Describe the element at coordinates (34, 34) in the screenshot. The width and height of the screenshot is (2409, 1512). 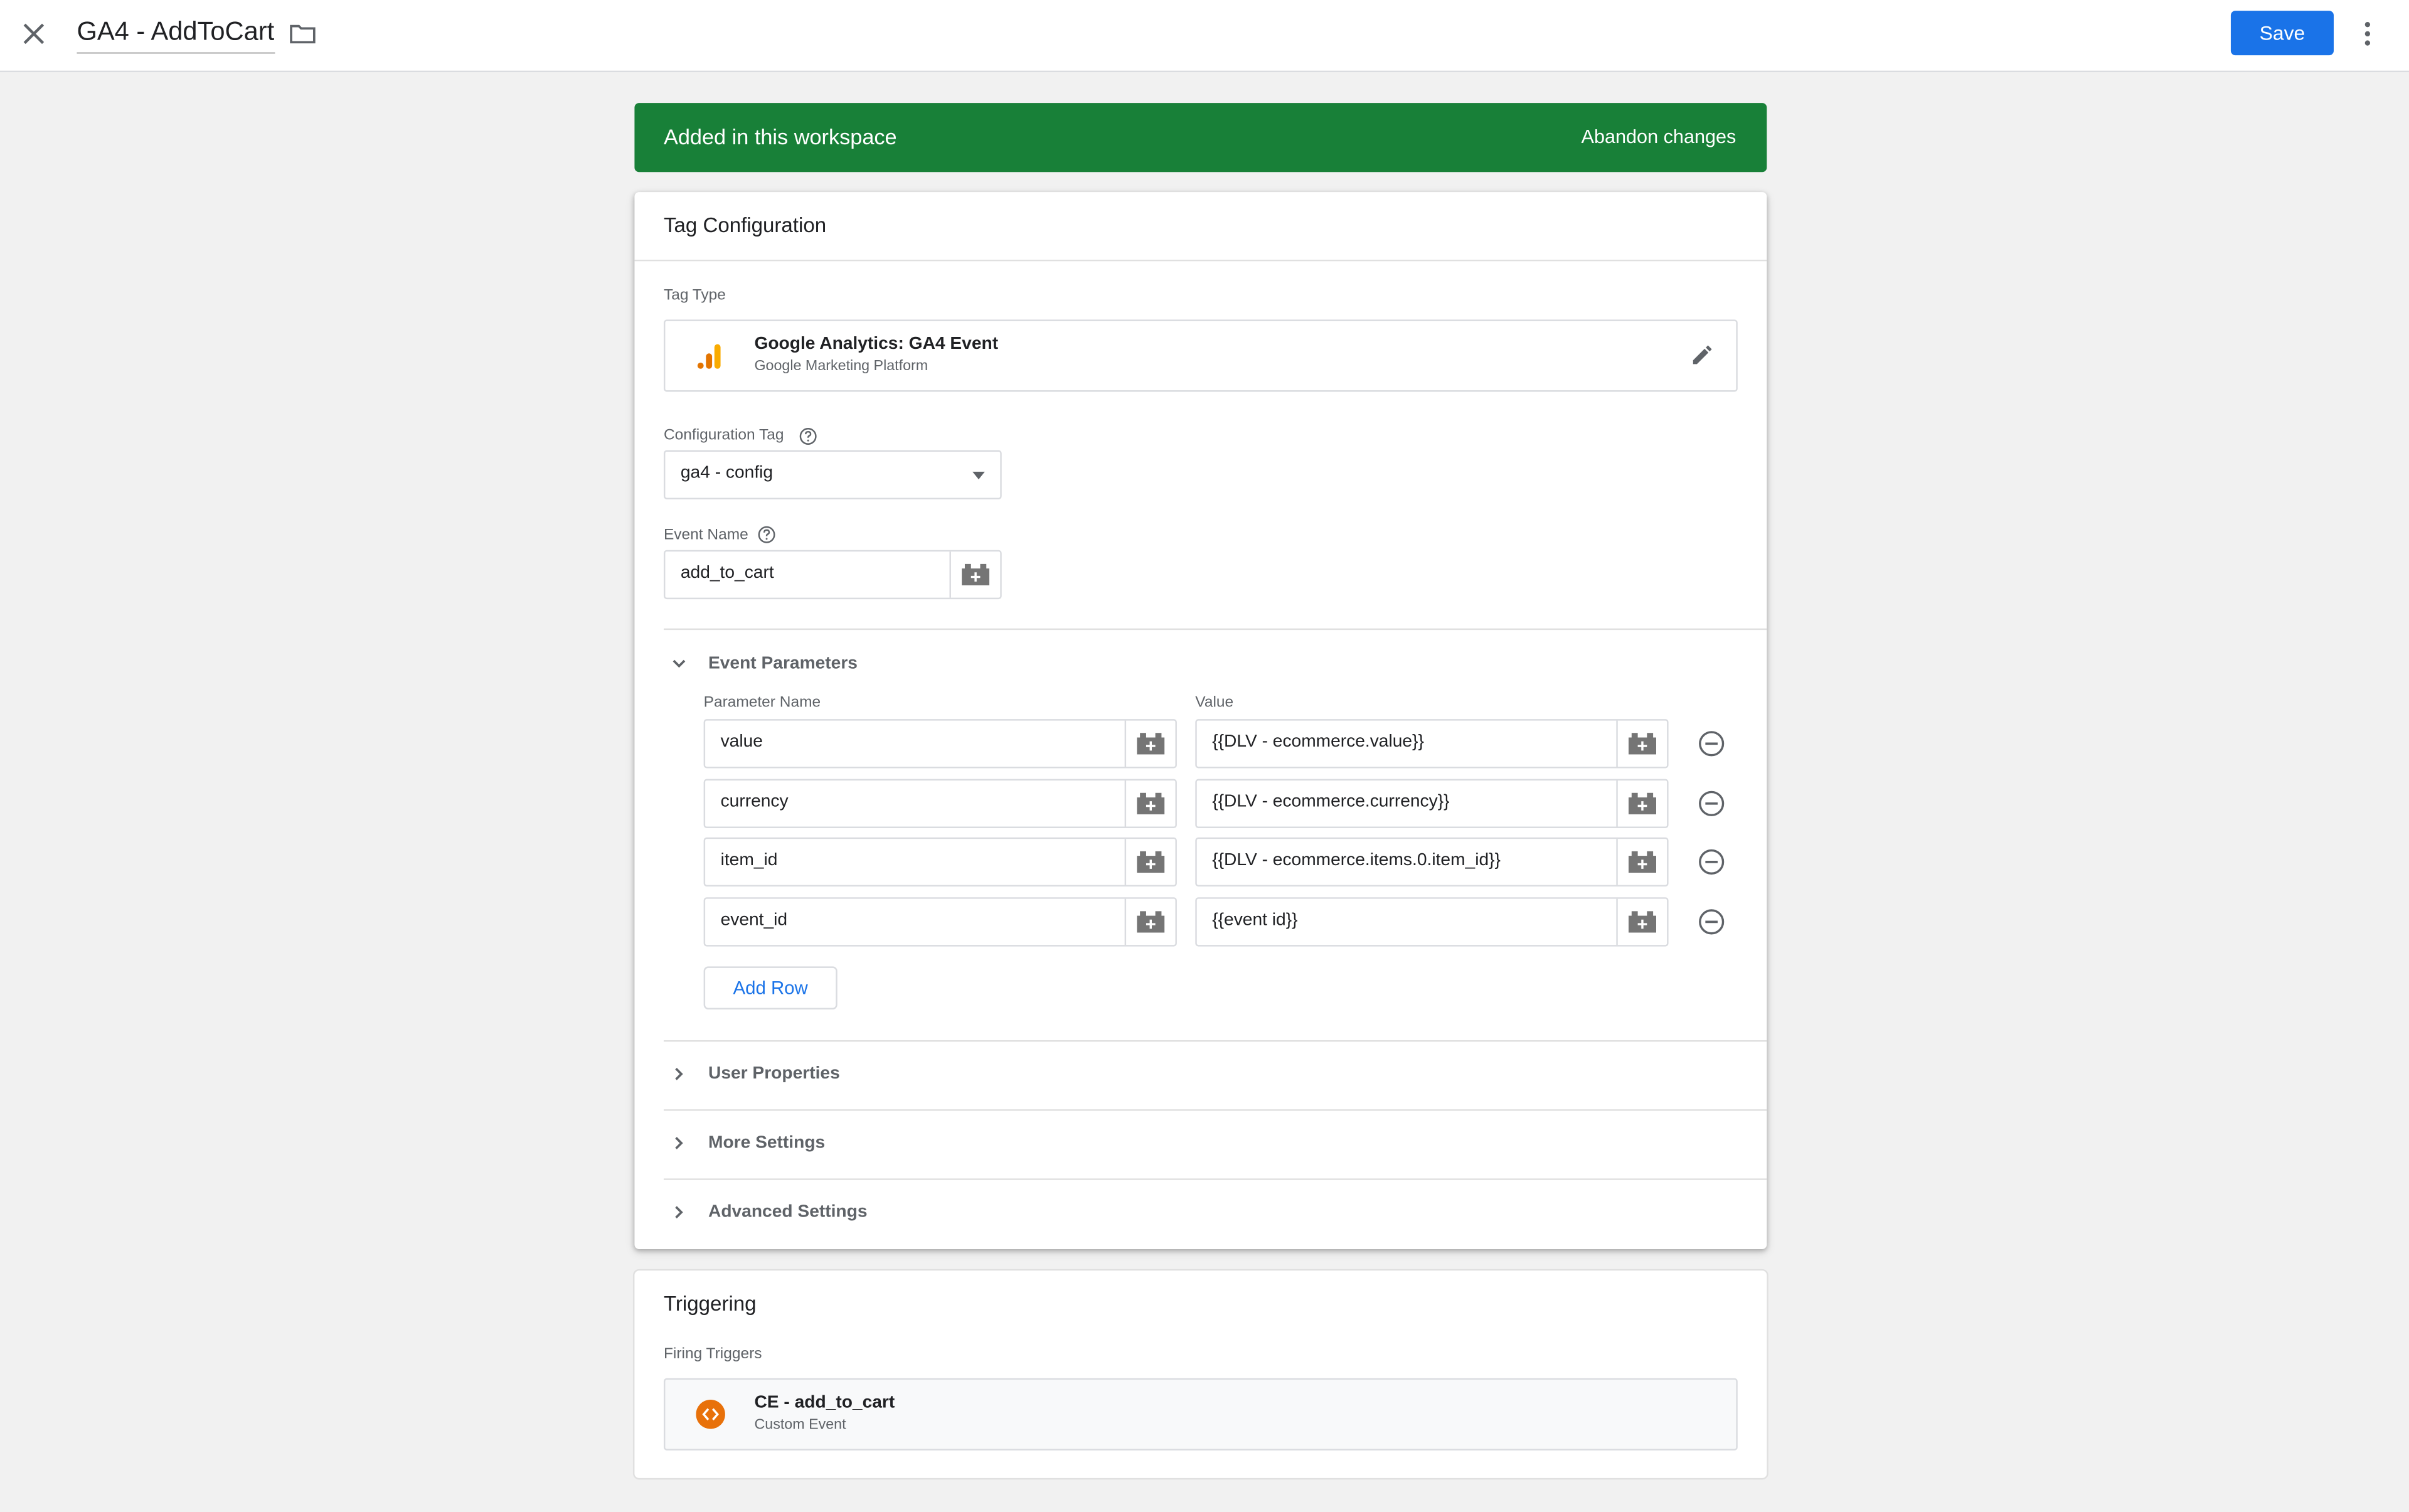
I see `close-icon` at that location.